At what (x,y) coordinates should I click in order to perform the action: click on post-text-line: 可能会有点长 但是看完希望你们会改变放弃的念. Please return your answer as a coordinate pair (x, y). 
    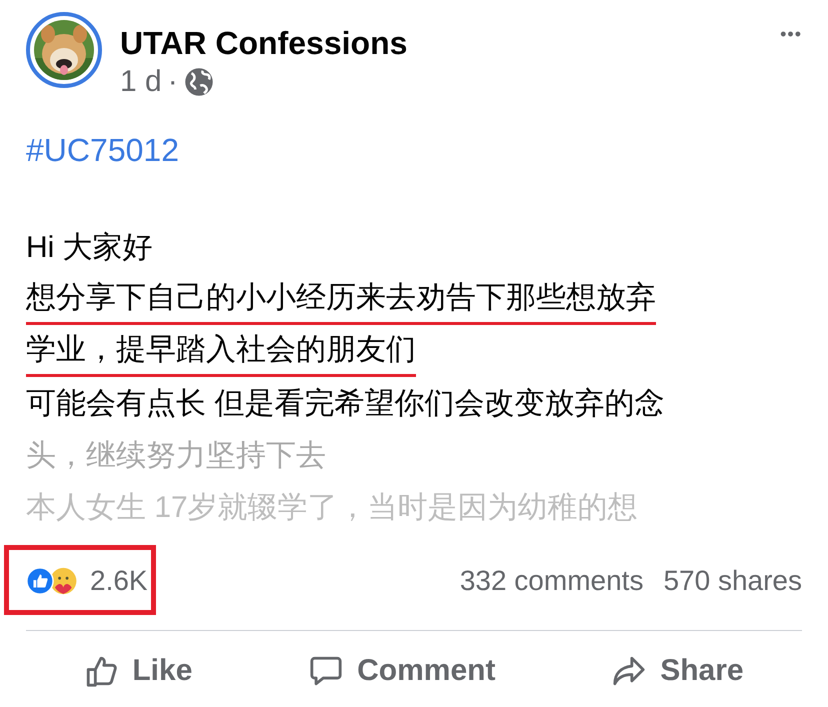
    Looking at the image, I should click on (345, 404).